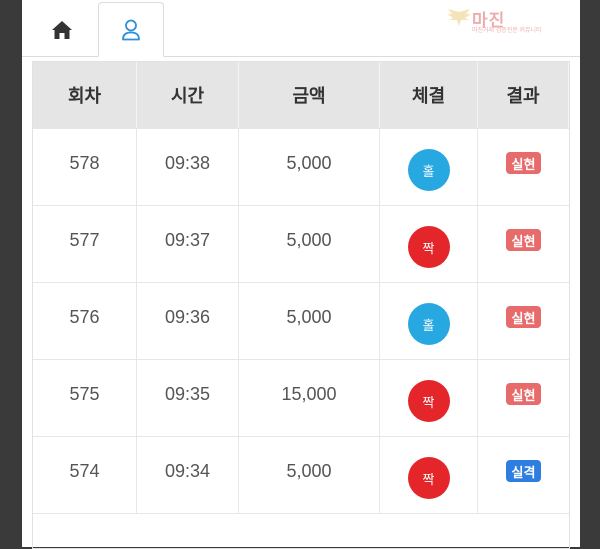 This screenshot has height=549, width=600. What do you see at coordinates (523, 95) in the screenshot?
I see `header-result: 결과` at bounding box center [523, 95].